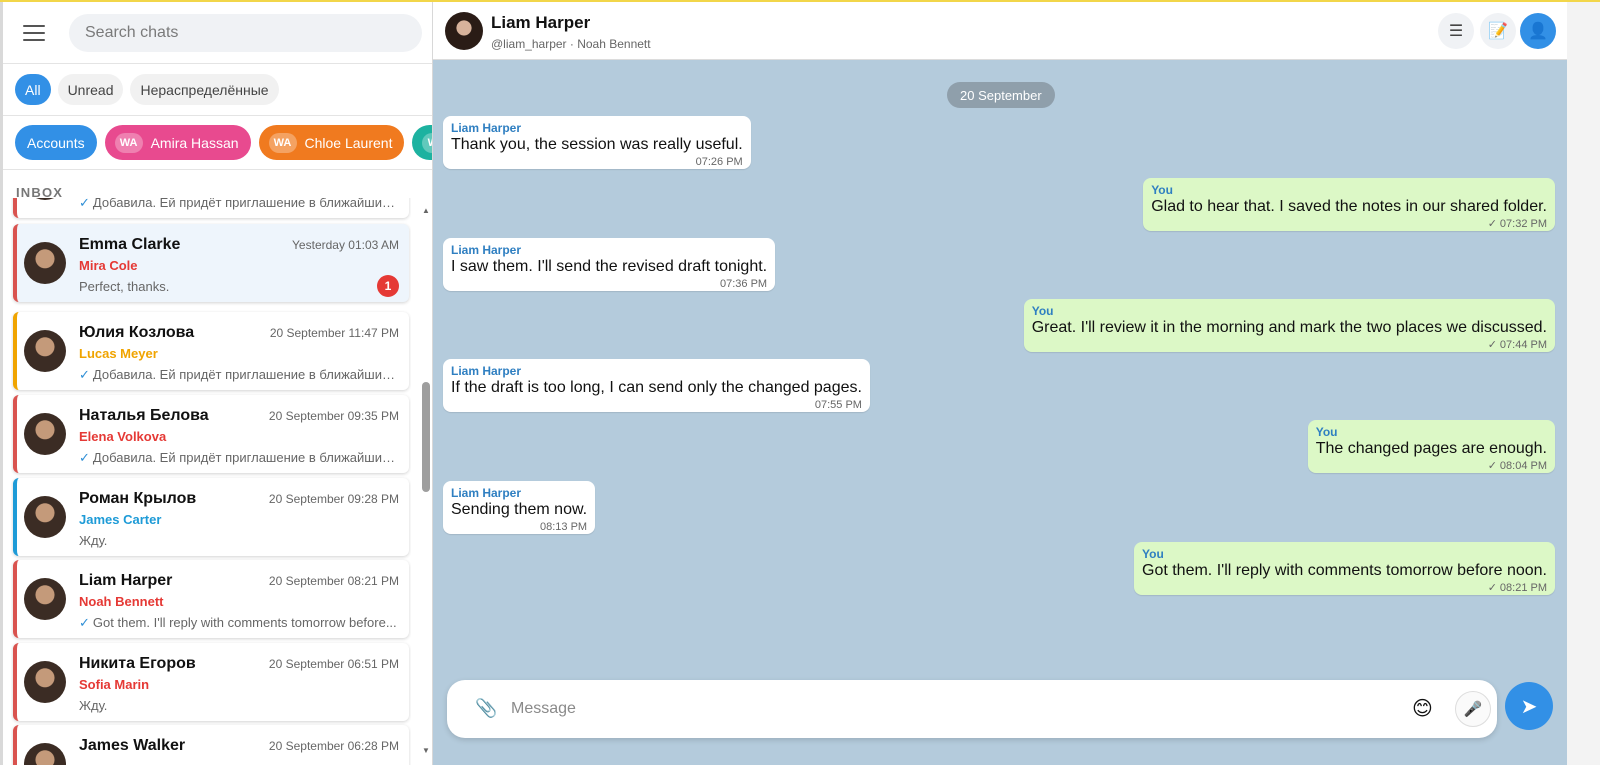 The height and width of the screenshot is (765, 1600). Describe the element at coordinates (331, 142) in the screenshot. I see `account-chip-chloe-laurent: WA Chloe Laurent` at that location.